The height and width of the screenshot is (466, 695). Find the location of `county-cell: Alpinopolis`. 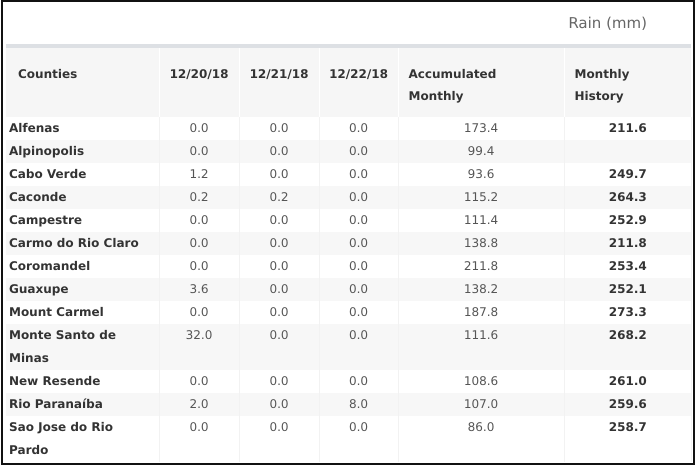

county-cell: Alpinopolis is located at coordinates (82, 151).